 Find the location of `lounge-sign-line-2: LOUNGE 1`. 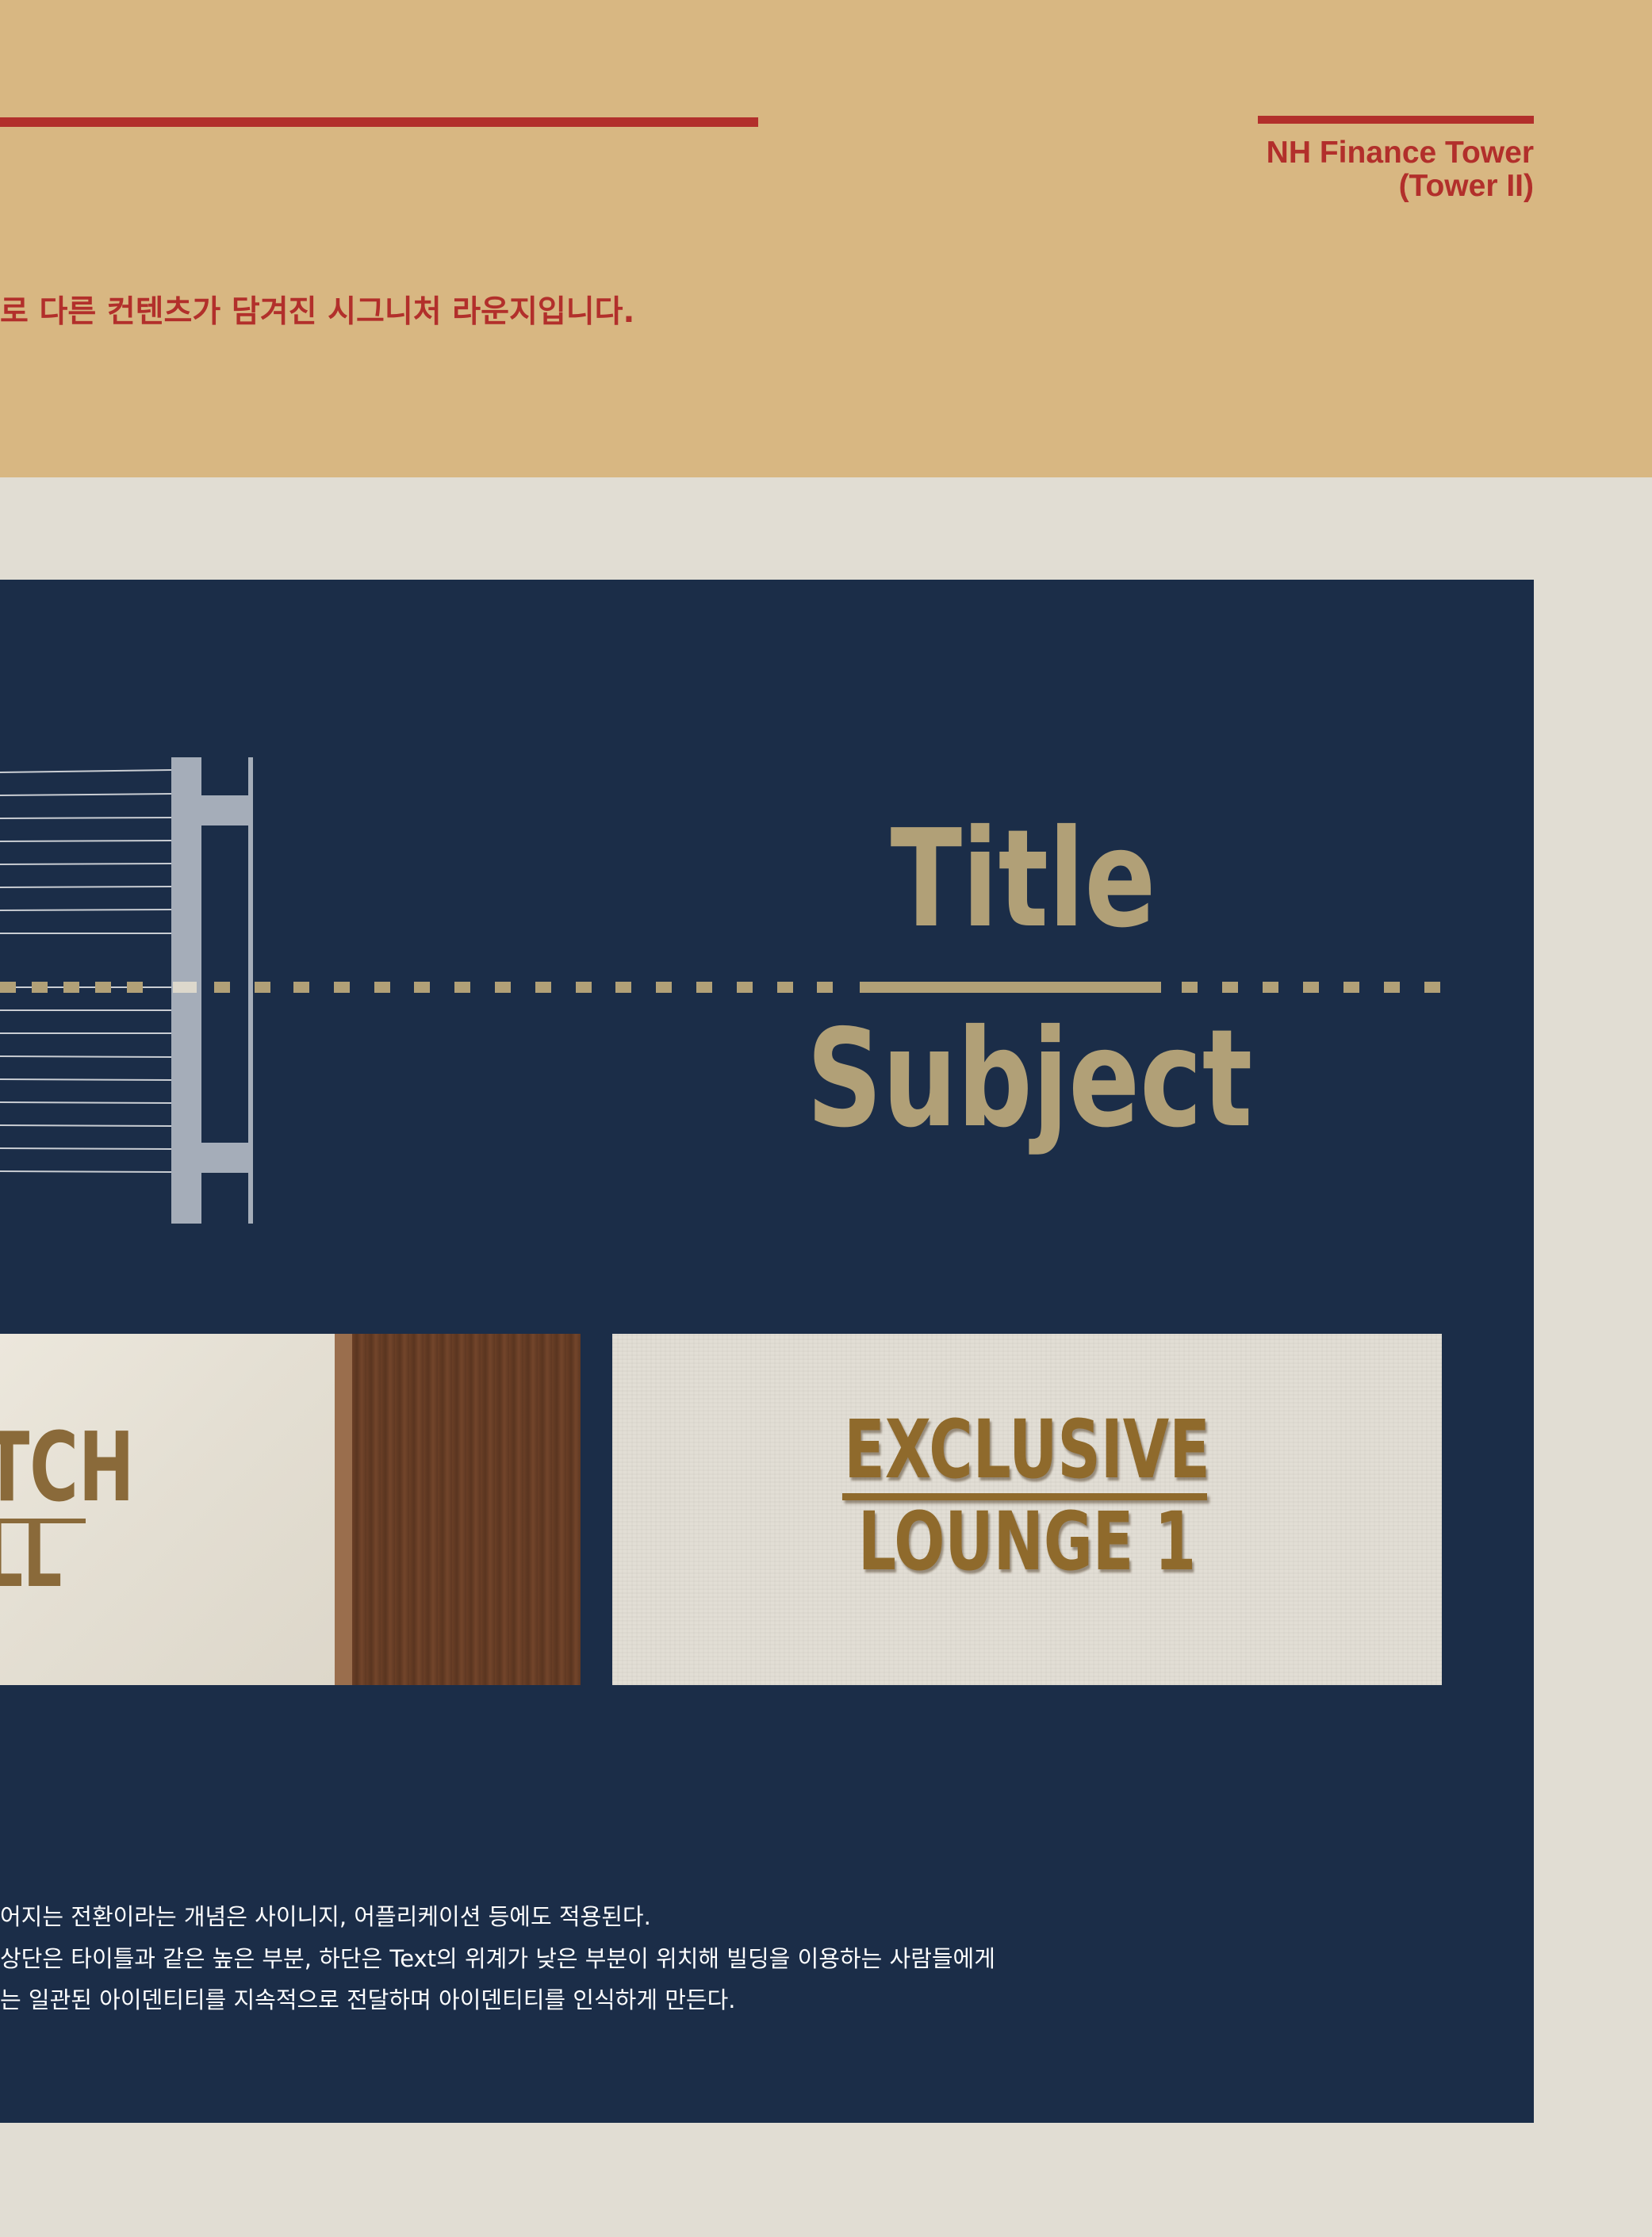

lounge-sign-line-2: LOUNGE 1 is located at coordinates (1027, 1542).